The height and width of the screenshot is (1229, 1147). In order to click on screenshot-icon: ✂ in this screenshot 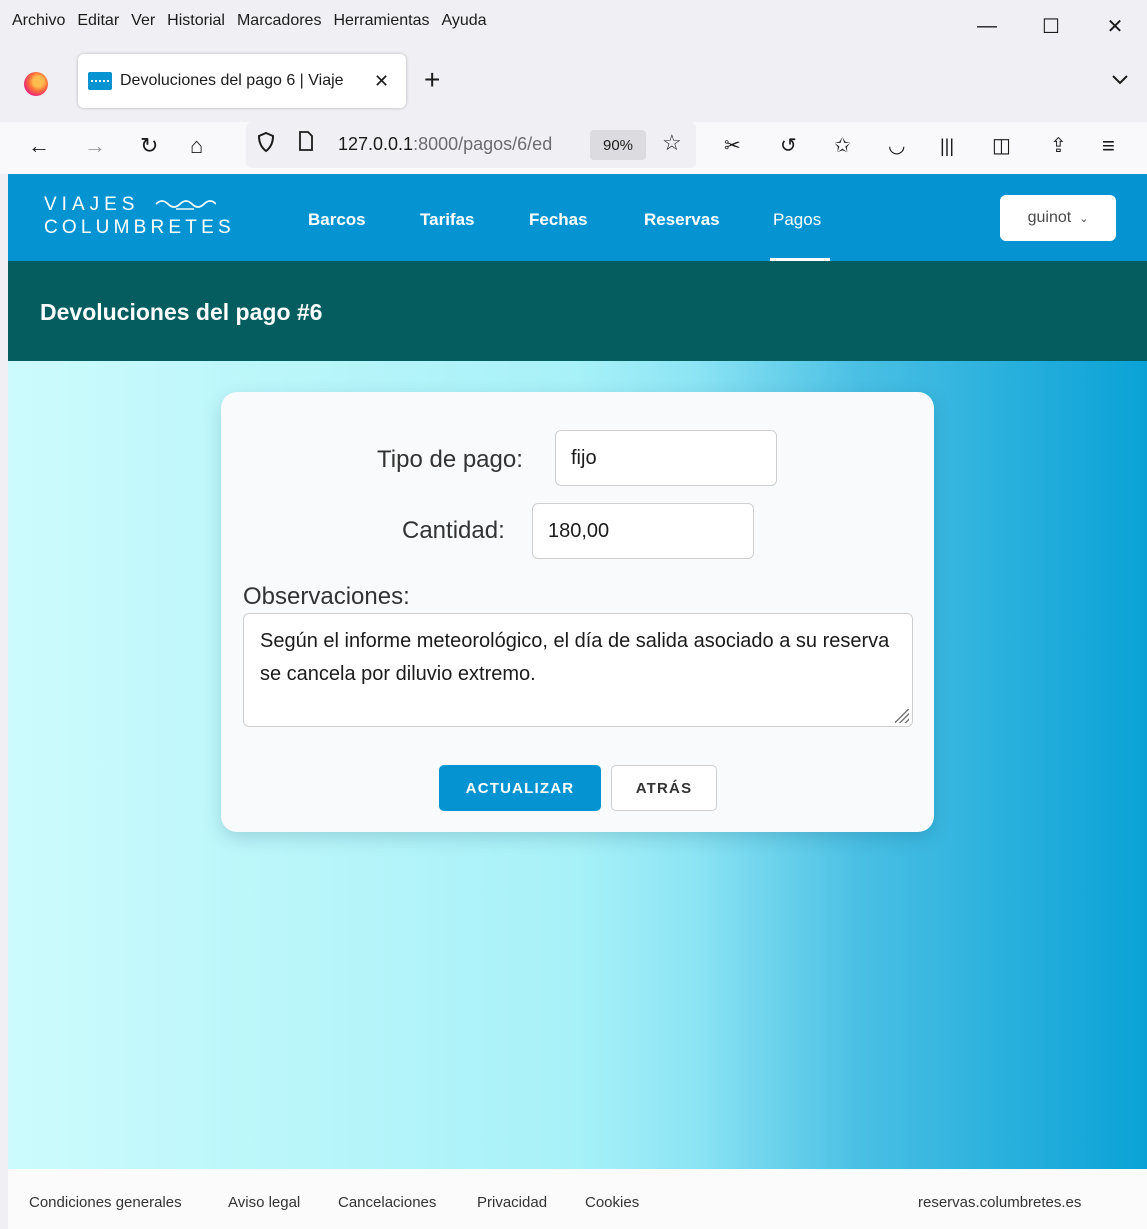, I will do `click(732, 146)`.